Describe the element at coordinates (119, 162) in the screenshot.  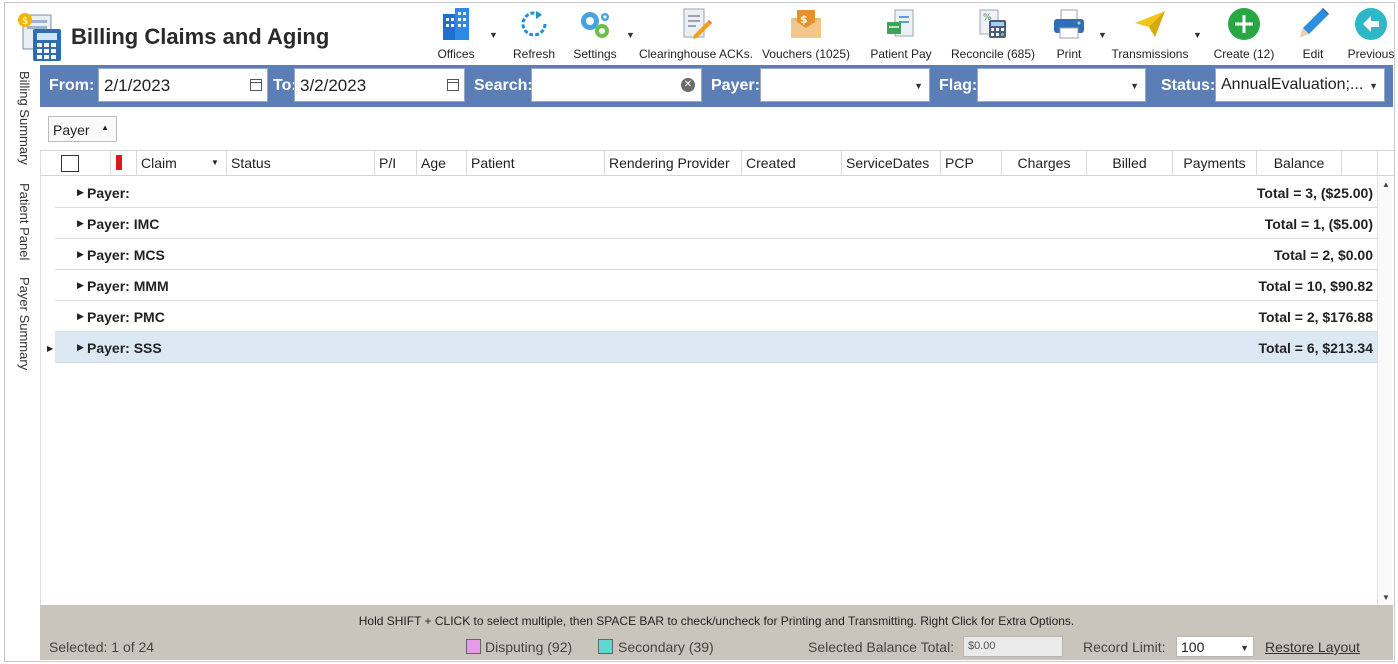
I see `red-flag-icon` at that location.